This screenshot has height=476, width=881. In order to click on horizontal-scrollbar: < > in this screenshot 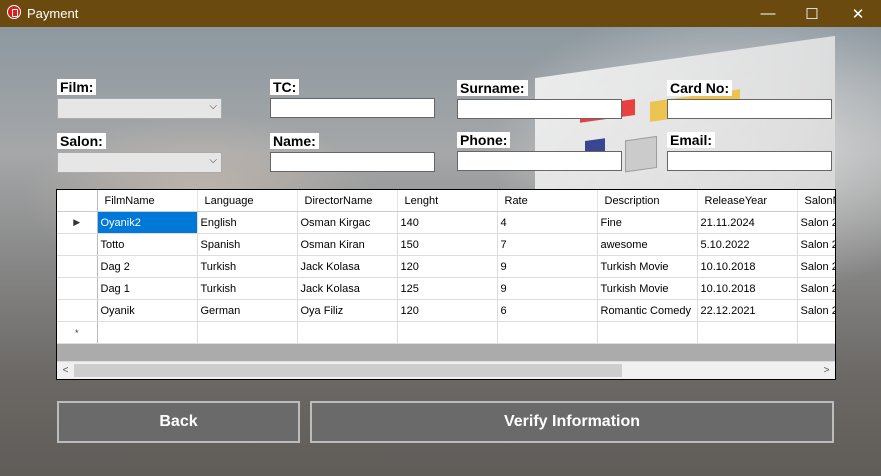, I will do `click(446, 370)`.